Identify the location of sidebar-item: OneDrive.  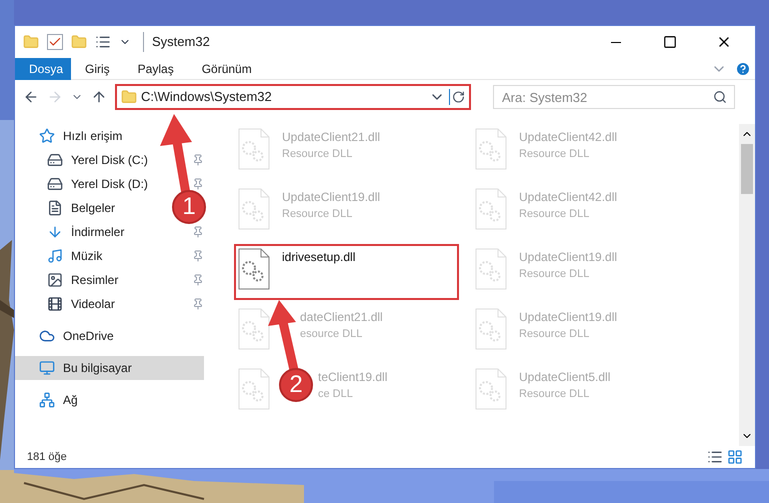
(66, 336).